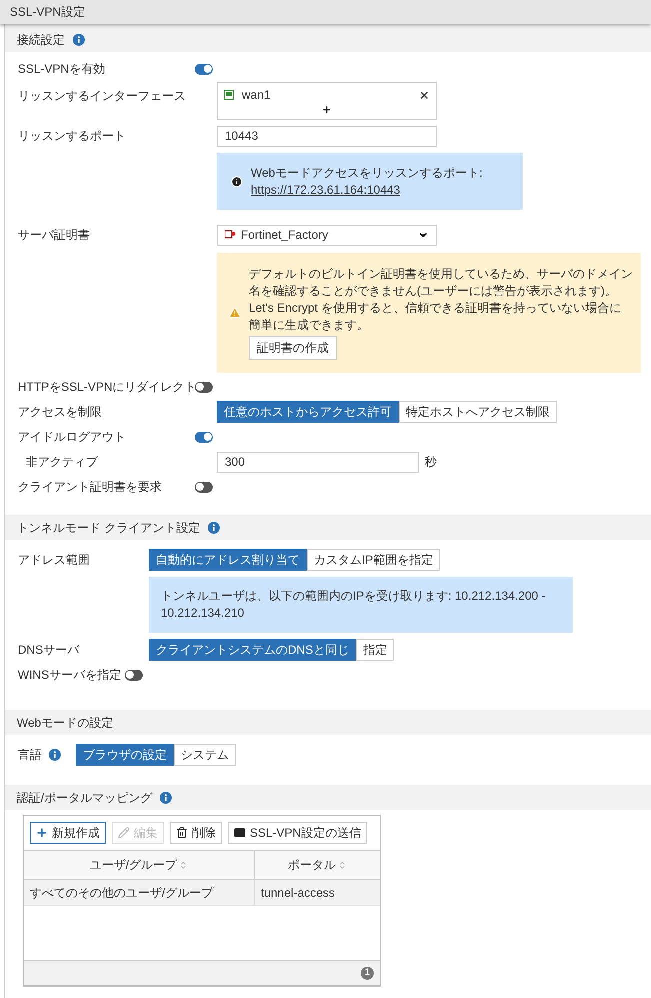 The image size is (651, 998). What do you see at coordinates (424, 95) in the screenshot?
I see `remove-icon` at bounding box center [424, 95].